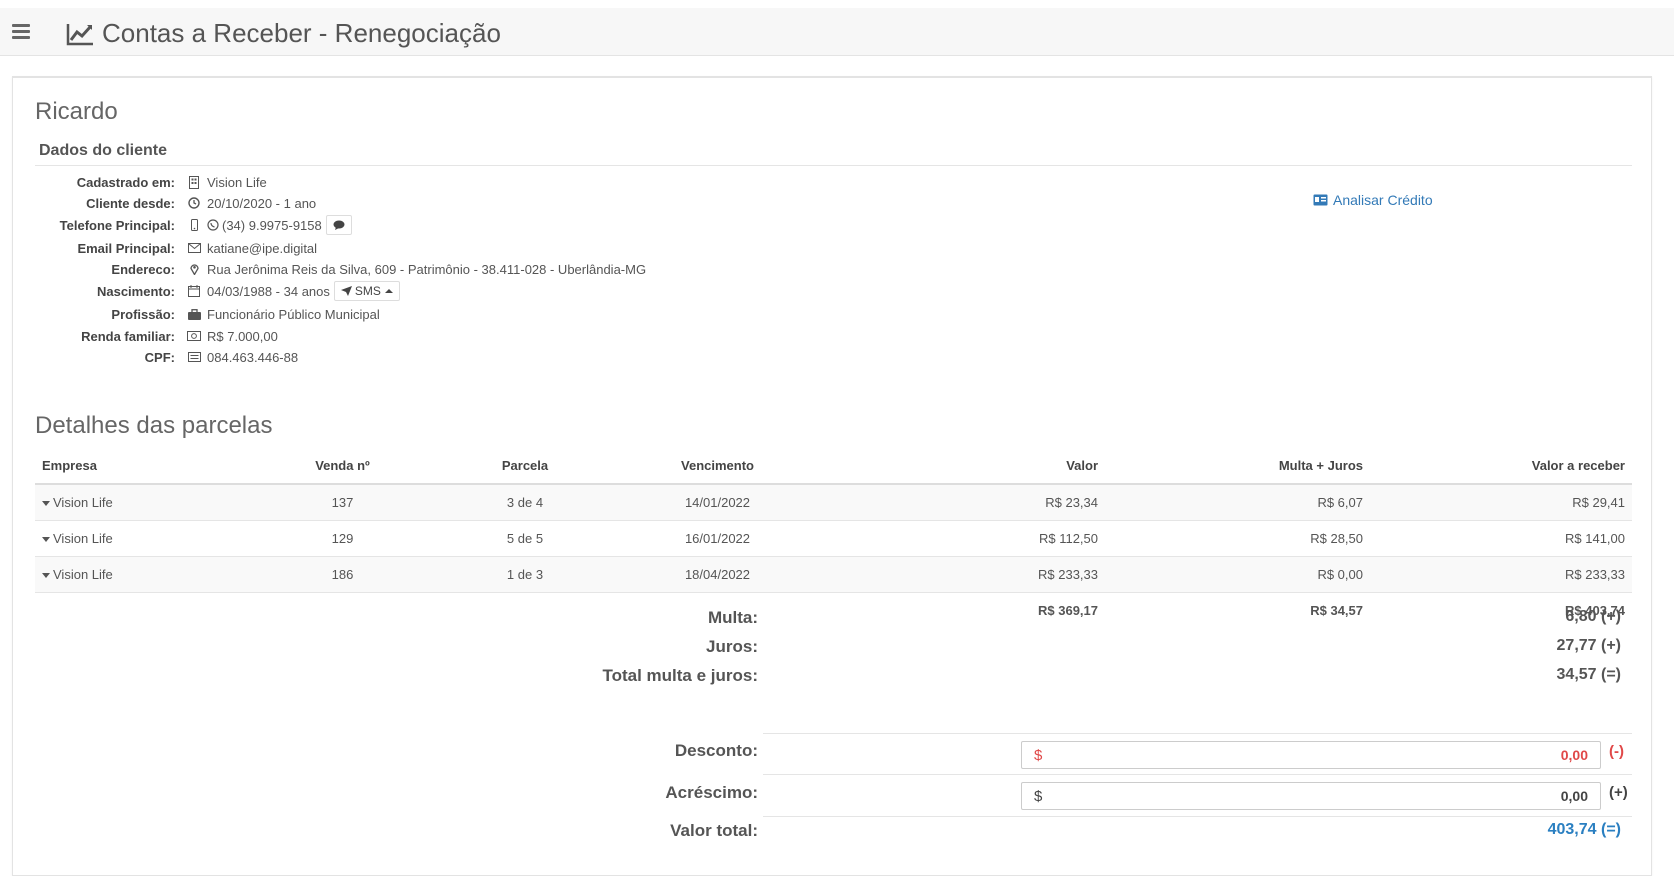 Image resolution: width=1674 pixels, height=876 pixels. Describe the element at coordinates (242, 336) in the screenshot. I see `info-value: R$ 7.000,00` at that location.